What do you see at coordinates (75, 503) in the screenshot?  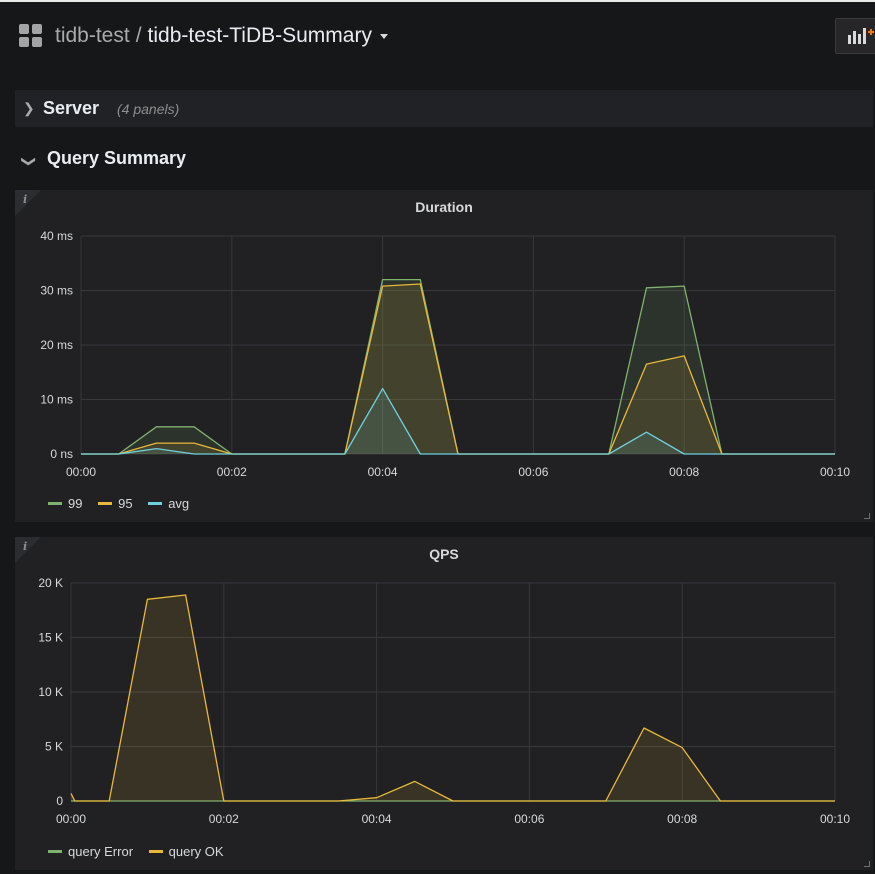 I see `legend-label: 99` at bounding box center [75, 503].